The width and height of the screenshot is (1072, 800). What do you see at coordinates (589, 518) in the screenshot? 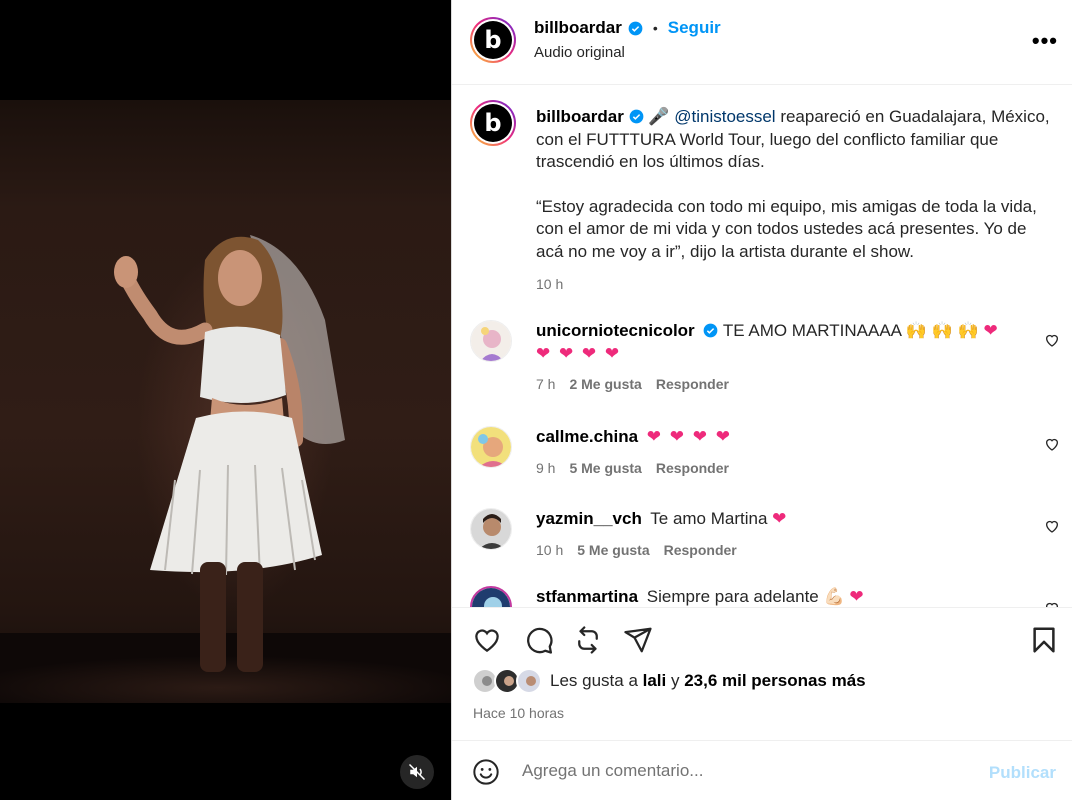
I see `comment-username: yazmin__vch` at bounding box center [589, 518].